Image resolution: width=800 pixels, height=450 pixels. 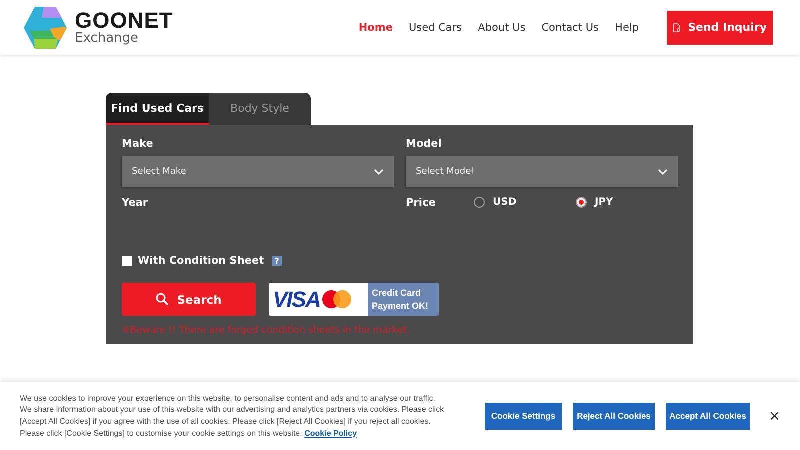 What do you see at coordinates (258, 171) in the screenshot?
I see `select-field: Select Make` at bounding box center [258, 171].